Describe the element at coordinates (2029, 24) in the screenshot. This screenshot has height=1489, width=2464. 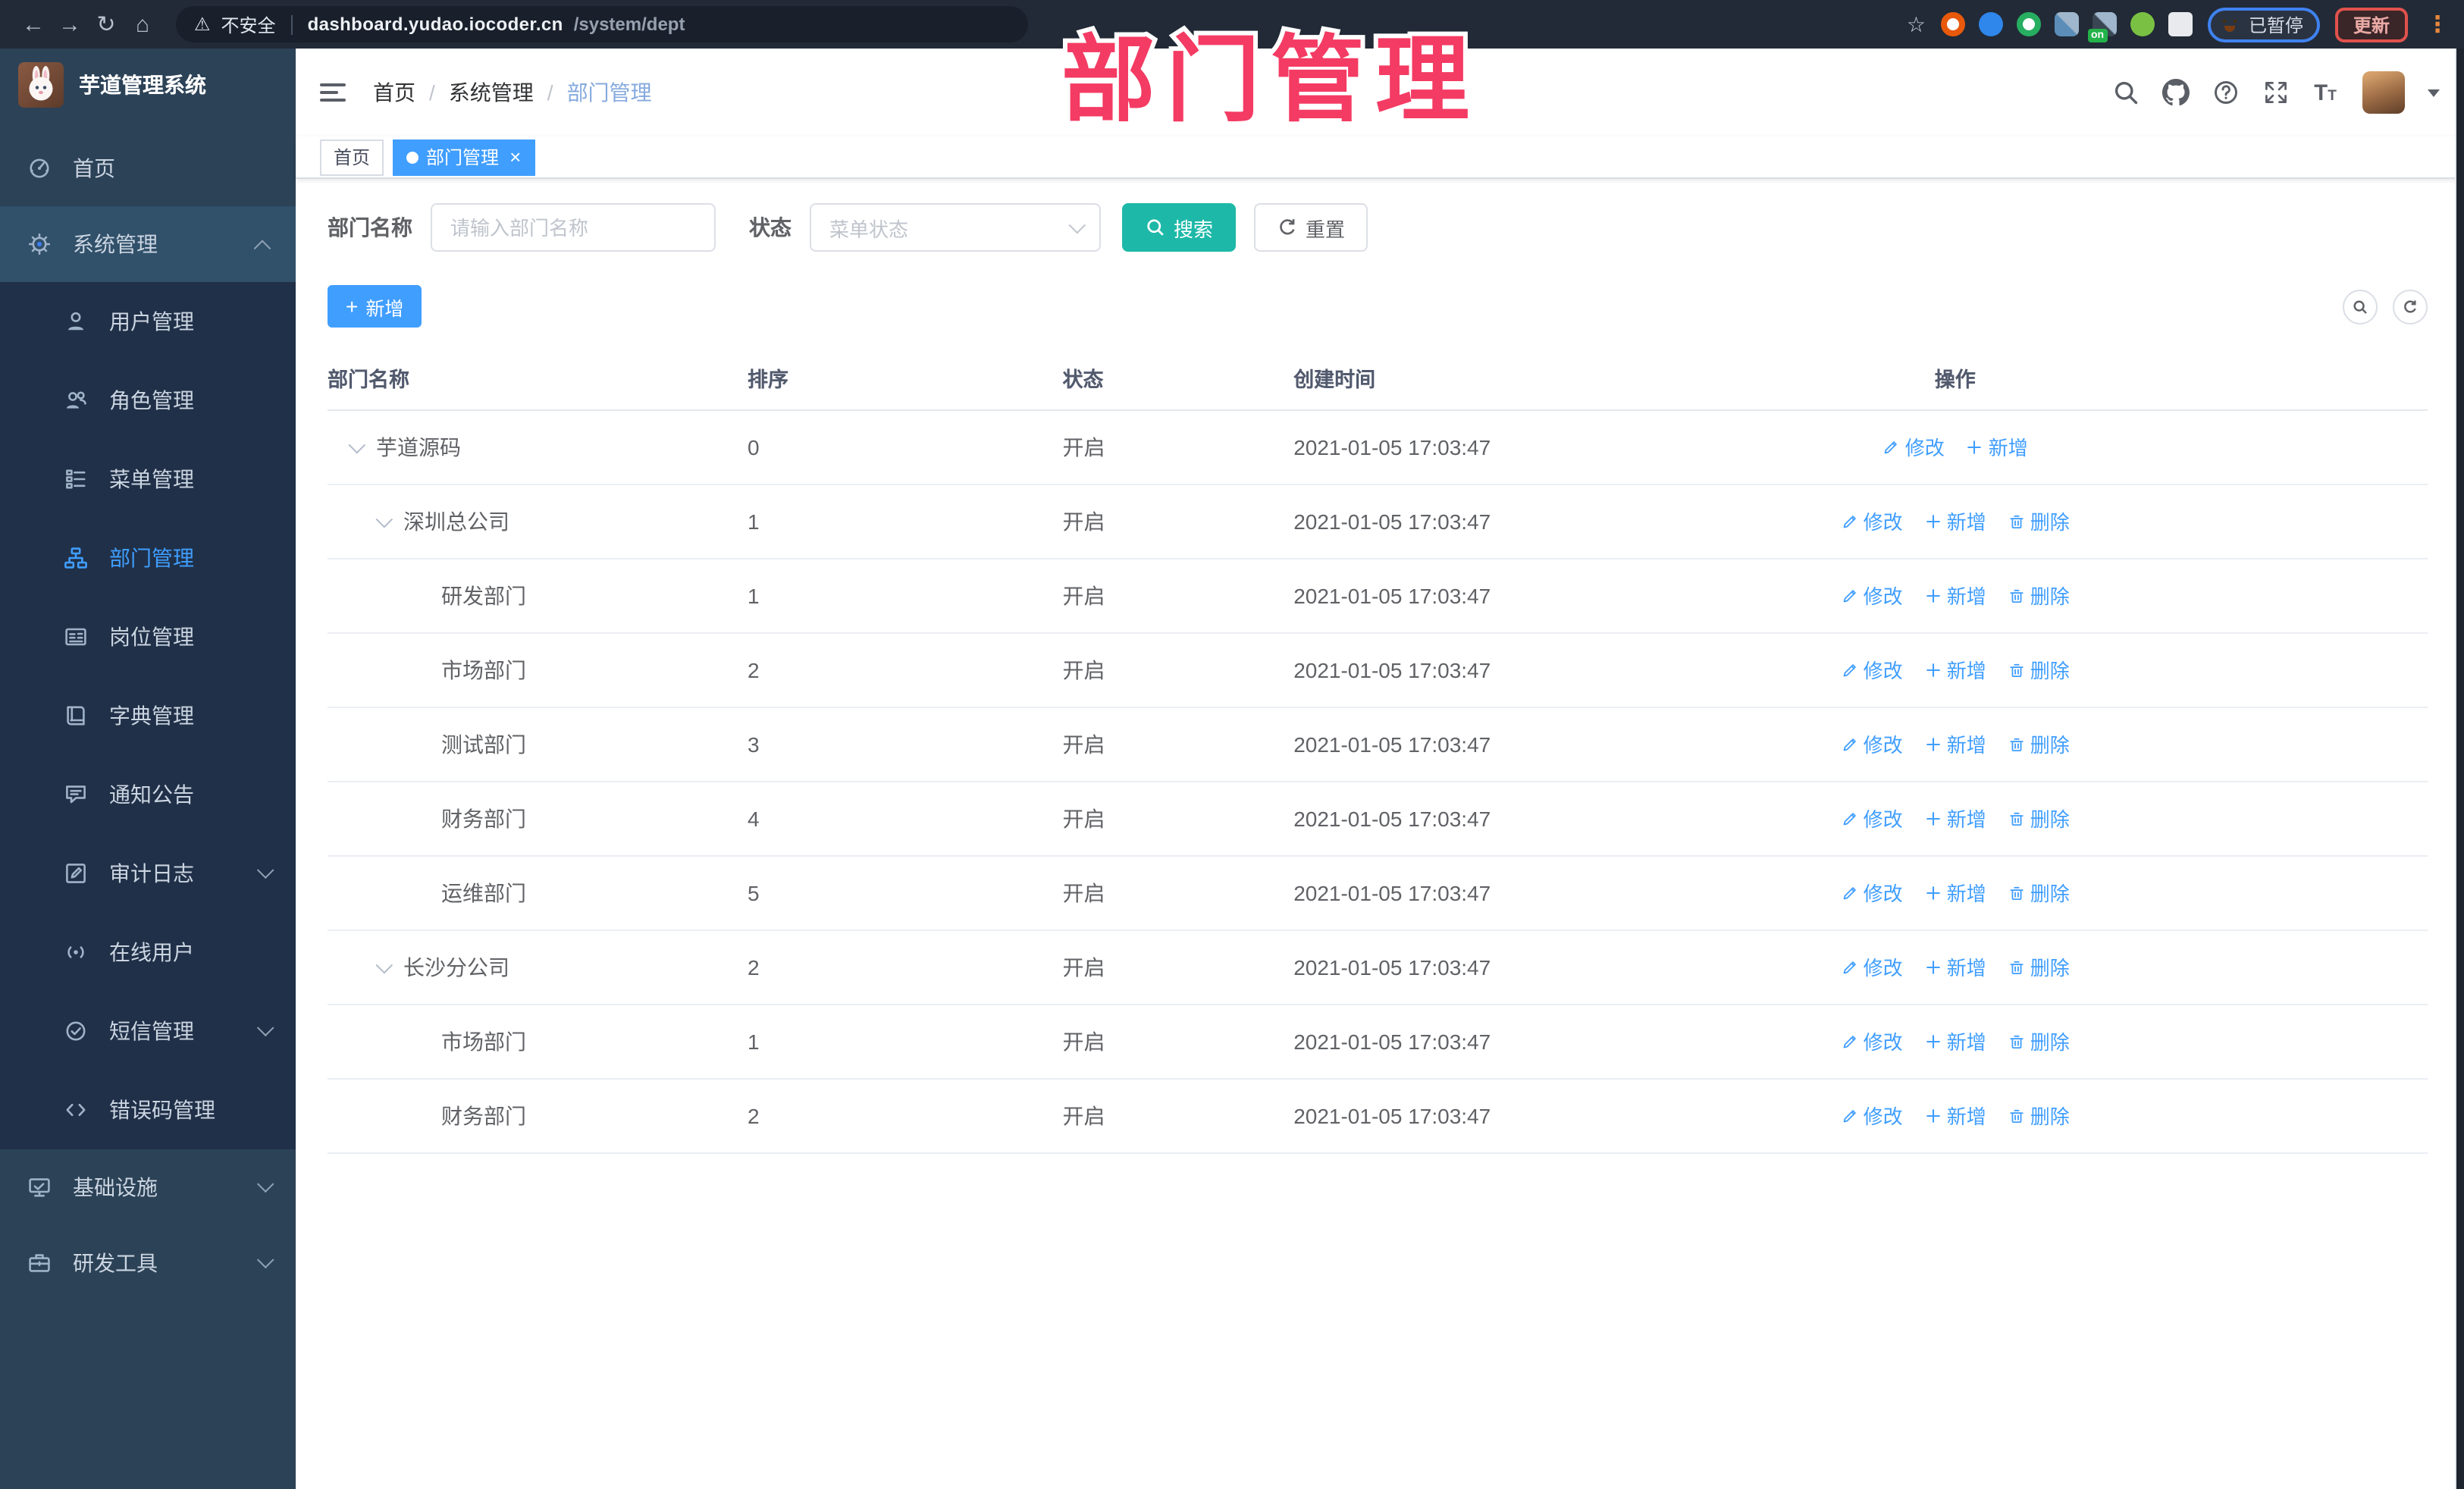
I see `v-extension-icon` at that location.